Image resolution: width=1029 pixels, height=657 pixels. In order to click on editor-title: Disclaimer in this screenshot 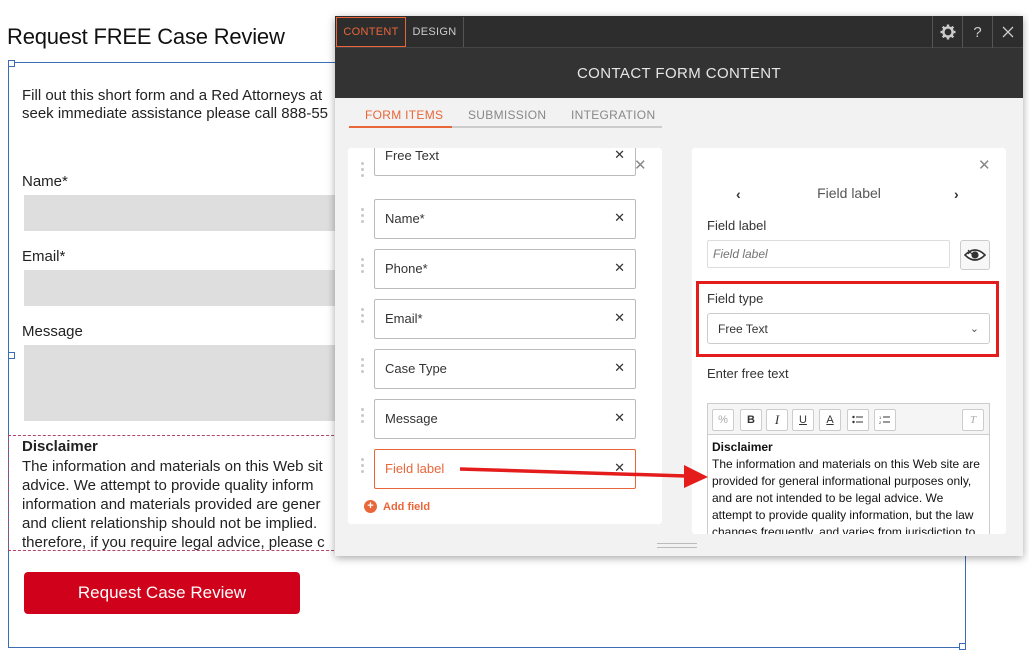, I will do `click(742, 447)`.